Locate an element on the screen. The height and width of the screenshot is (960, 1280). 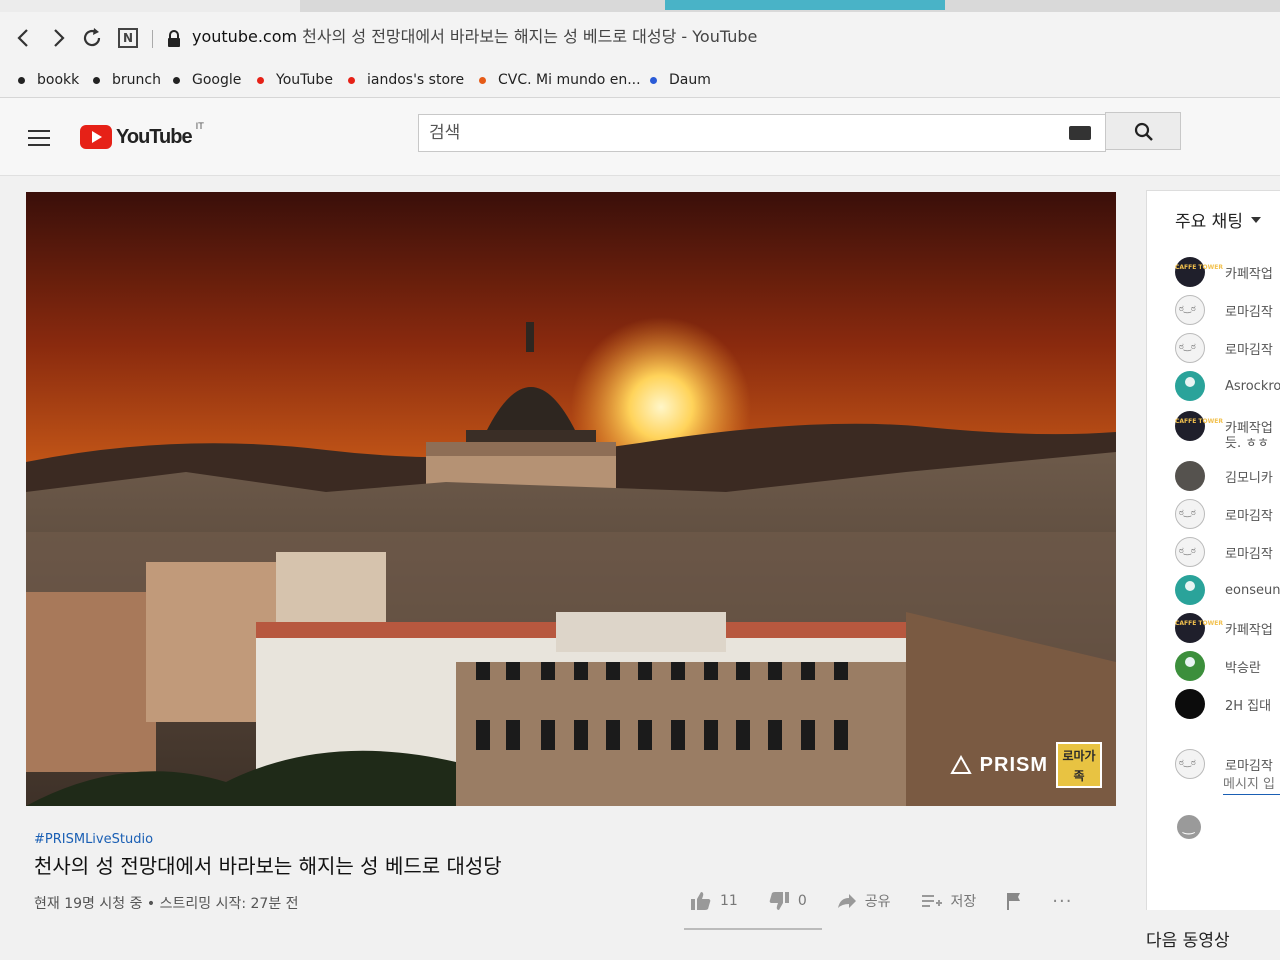
video-watermark: PRISM 로마가족 is located at coordinates (1025, 765).